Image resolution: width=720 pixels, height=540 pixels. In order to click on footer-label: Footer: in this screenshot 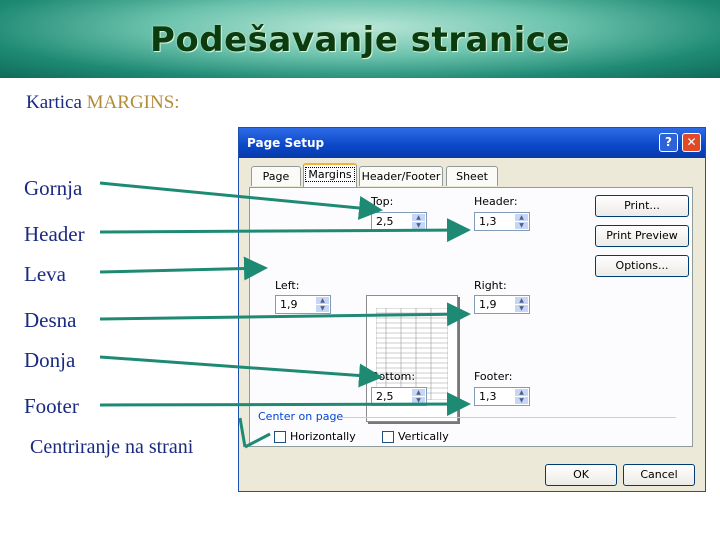, I will do `click(493, 376)`.